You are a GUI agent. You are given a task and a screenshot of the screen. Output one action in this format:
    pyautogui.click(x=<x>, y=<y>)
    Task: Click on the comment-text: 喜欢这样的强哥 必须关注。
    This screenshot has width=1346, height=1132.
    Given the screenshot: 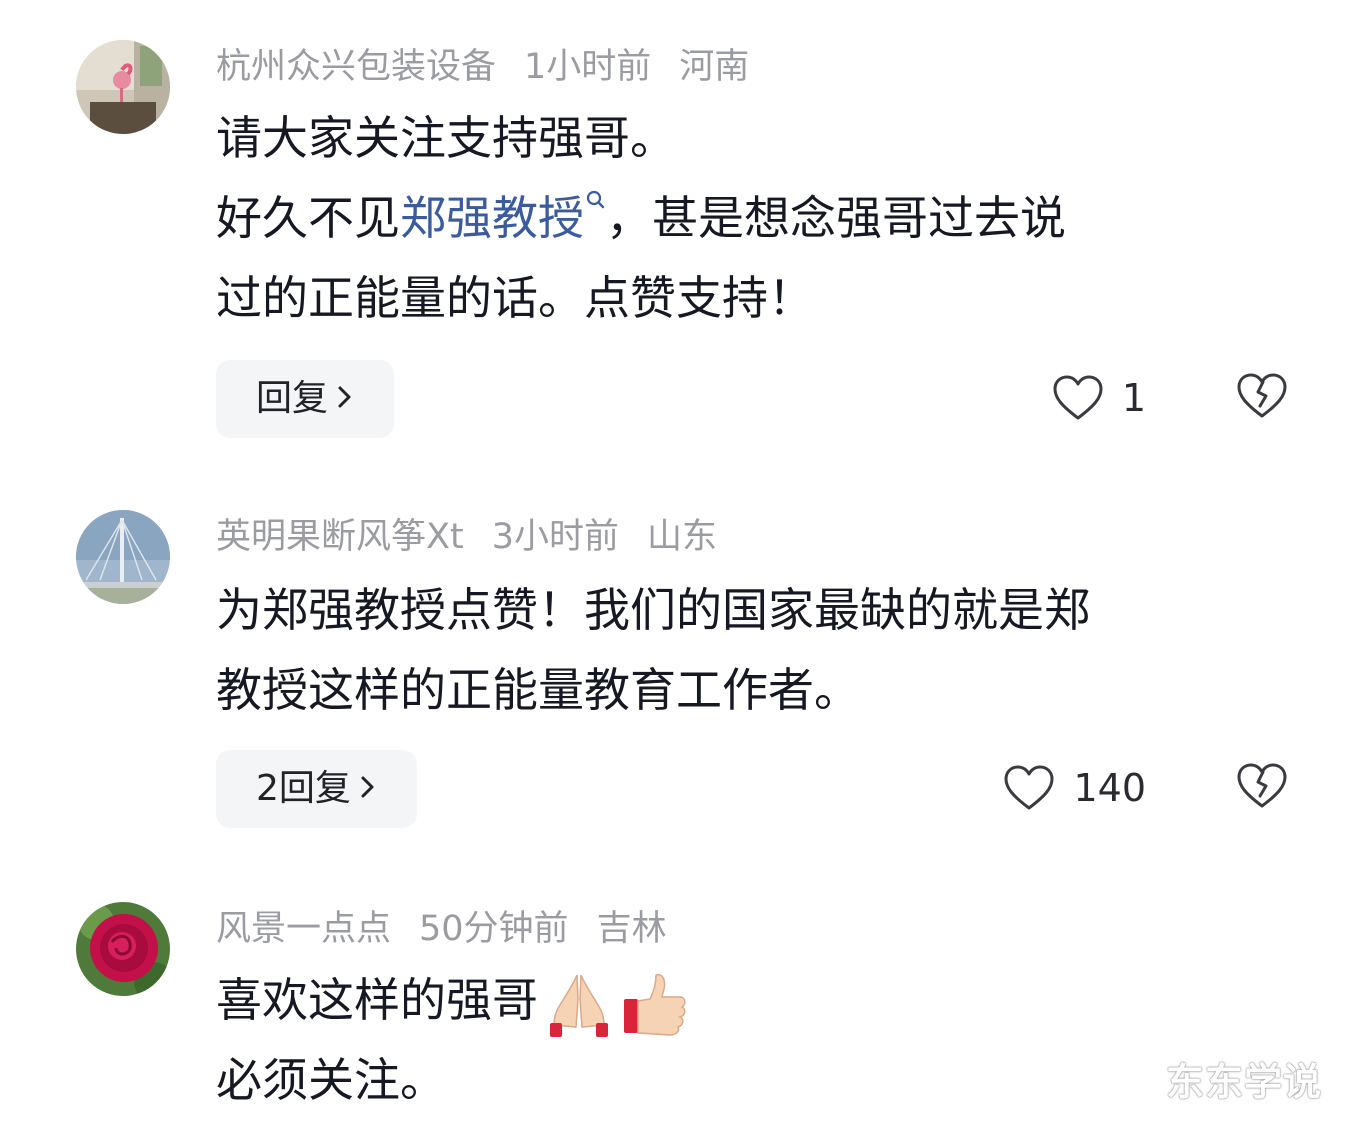 What is the action you would take?
    pyautogui.click(x=453, y=1040)
    